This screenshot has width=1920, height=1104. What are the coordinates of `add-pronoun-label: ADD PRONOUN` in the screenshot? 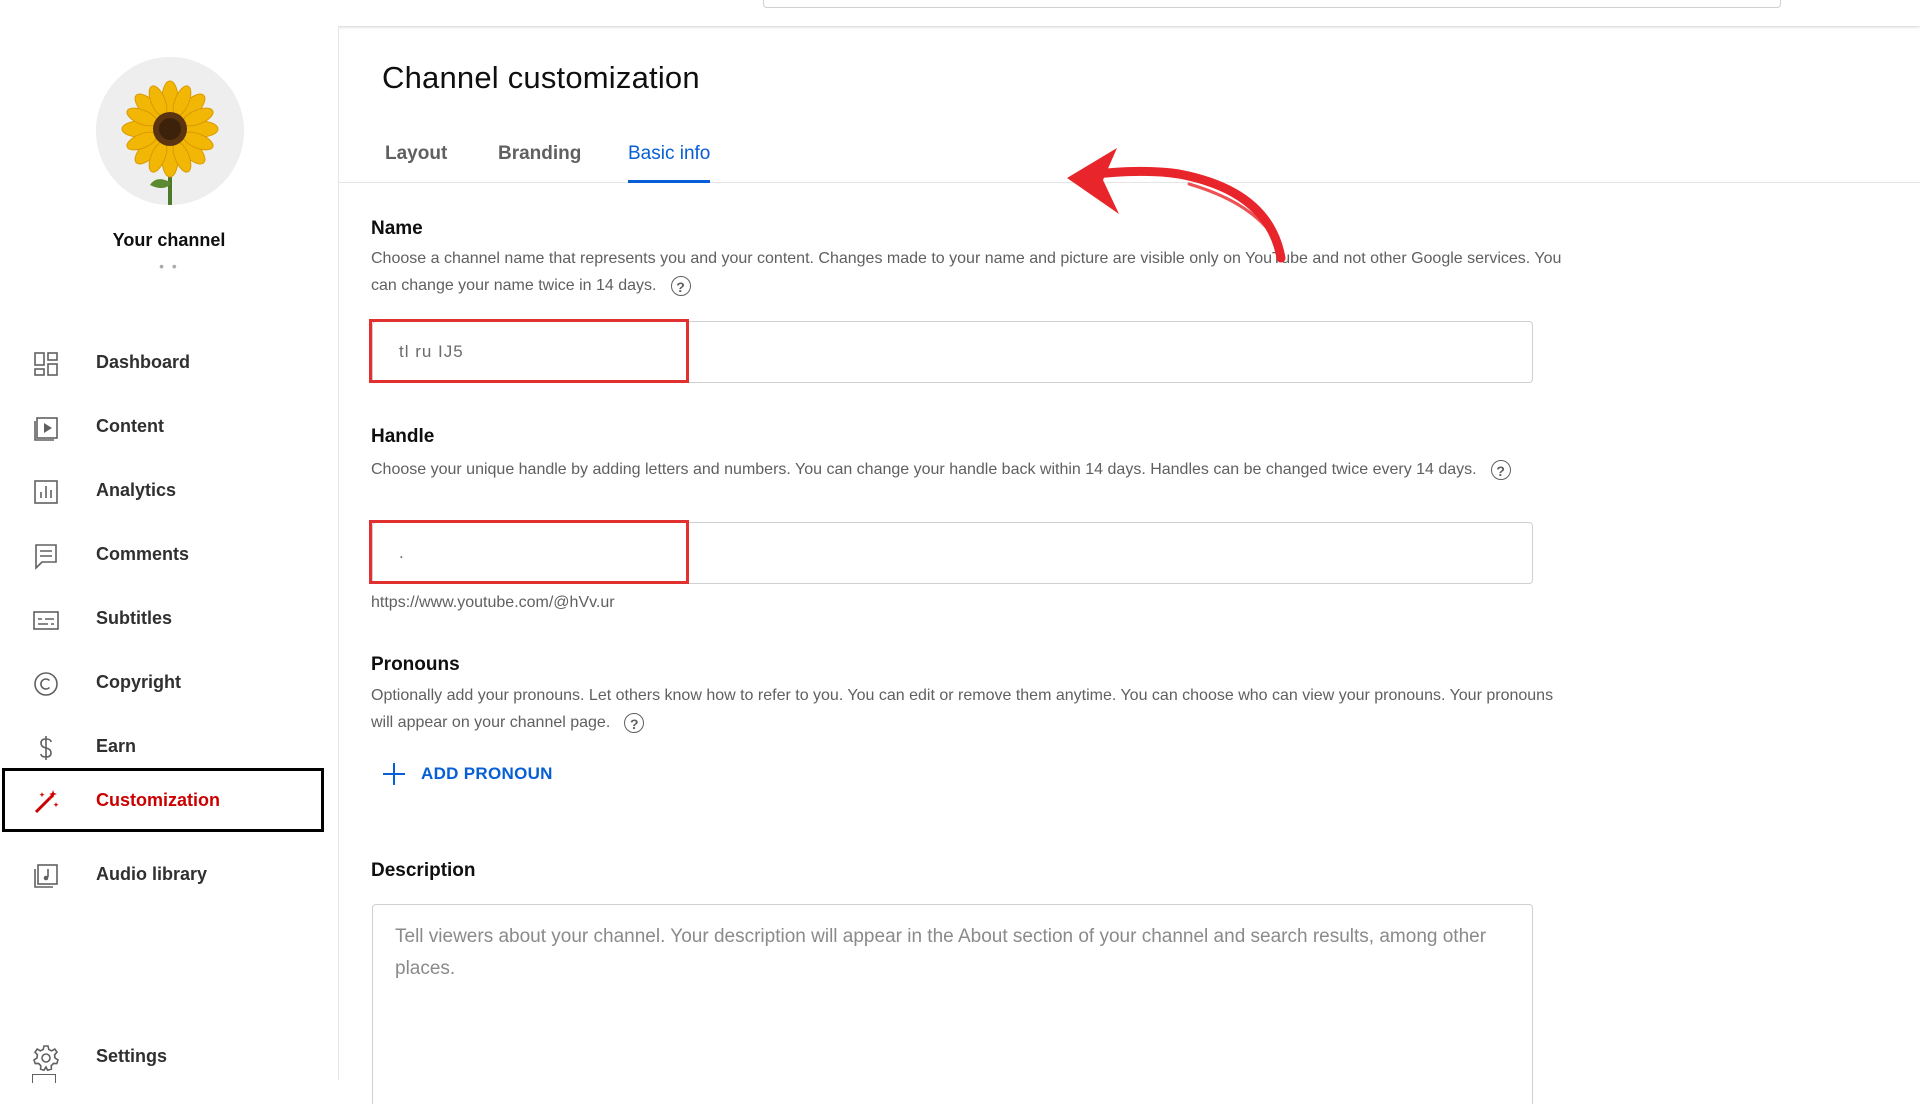 It's located at (487, 773).